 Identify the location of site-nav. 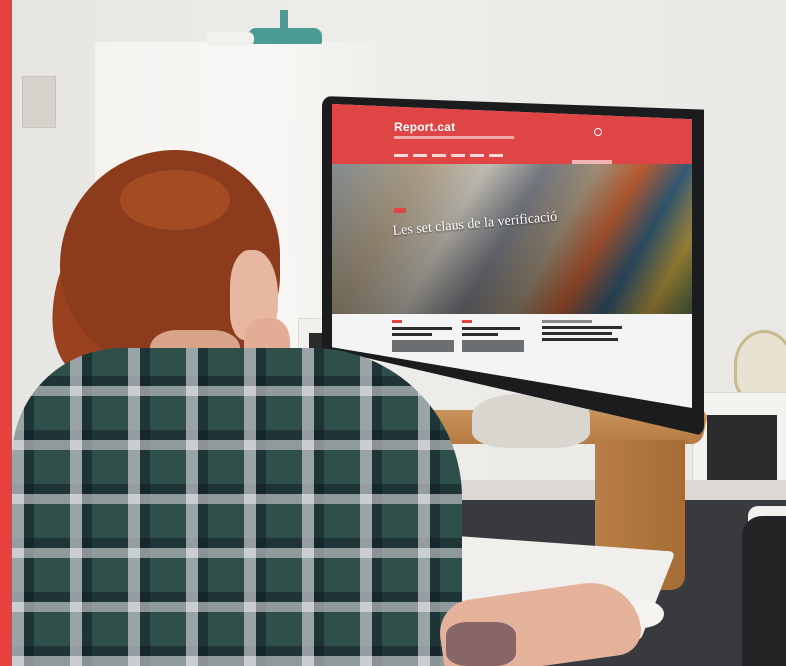
(448, 155).